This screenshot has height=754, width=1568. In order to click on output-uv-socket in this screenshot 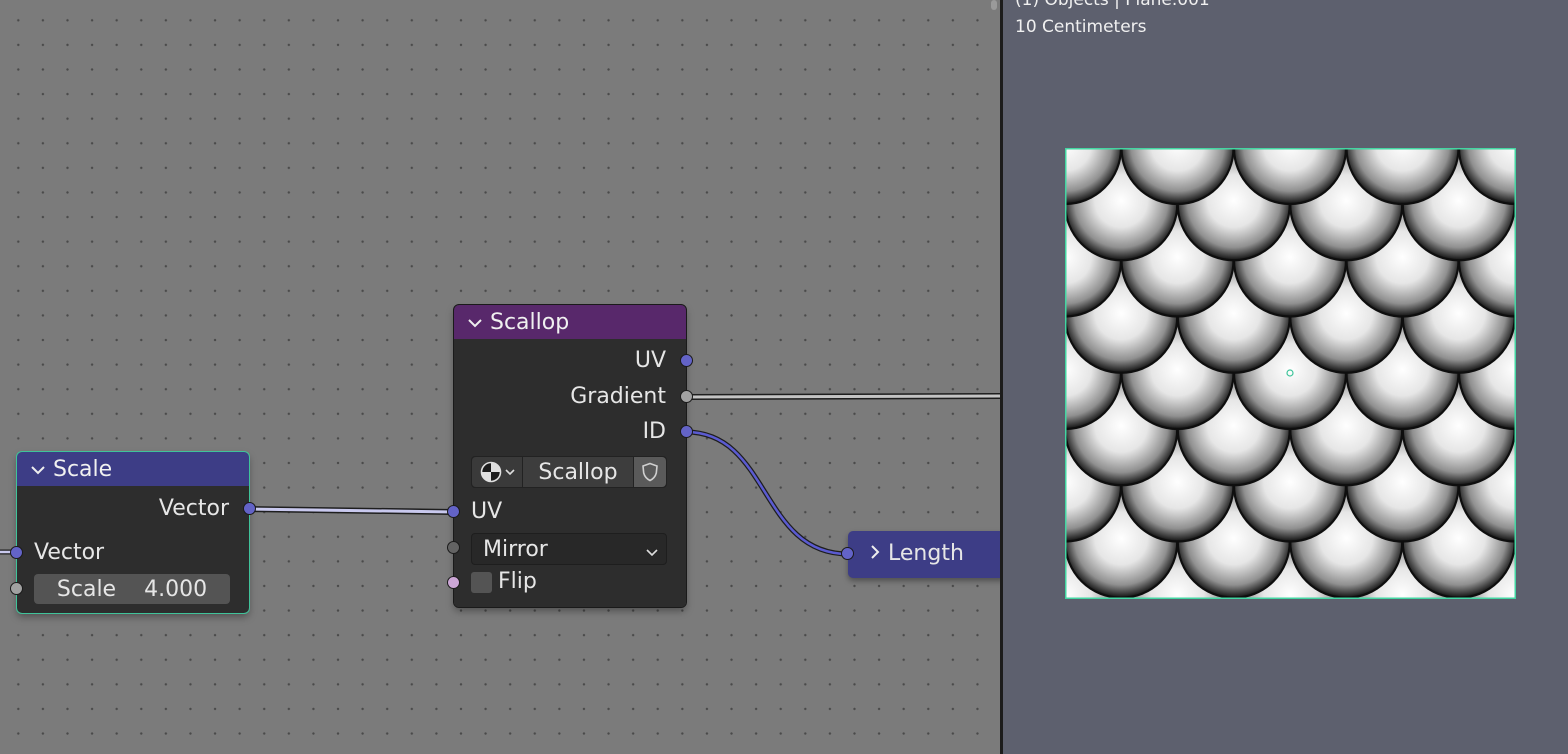, I will do `click(686, 360)`.